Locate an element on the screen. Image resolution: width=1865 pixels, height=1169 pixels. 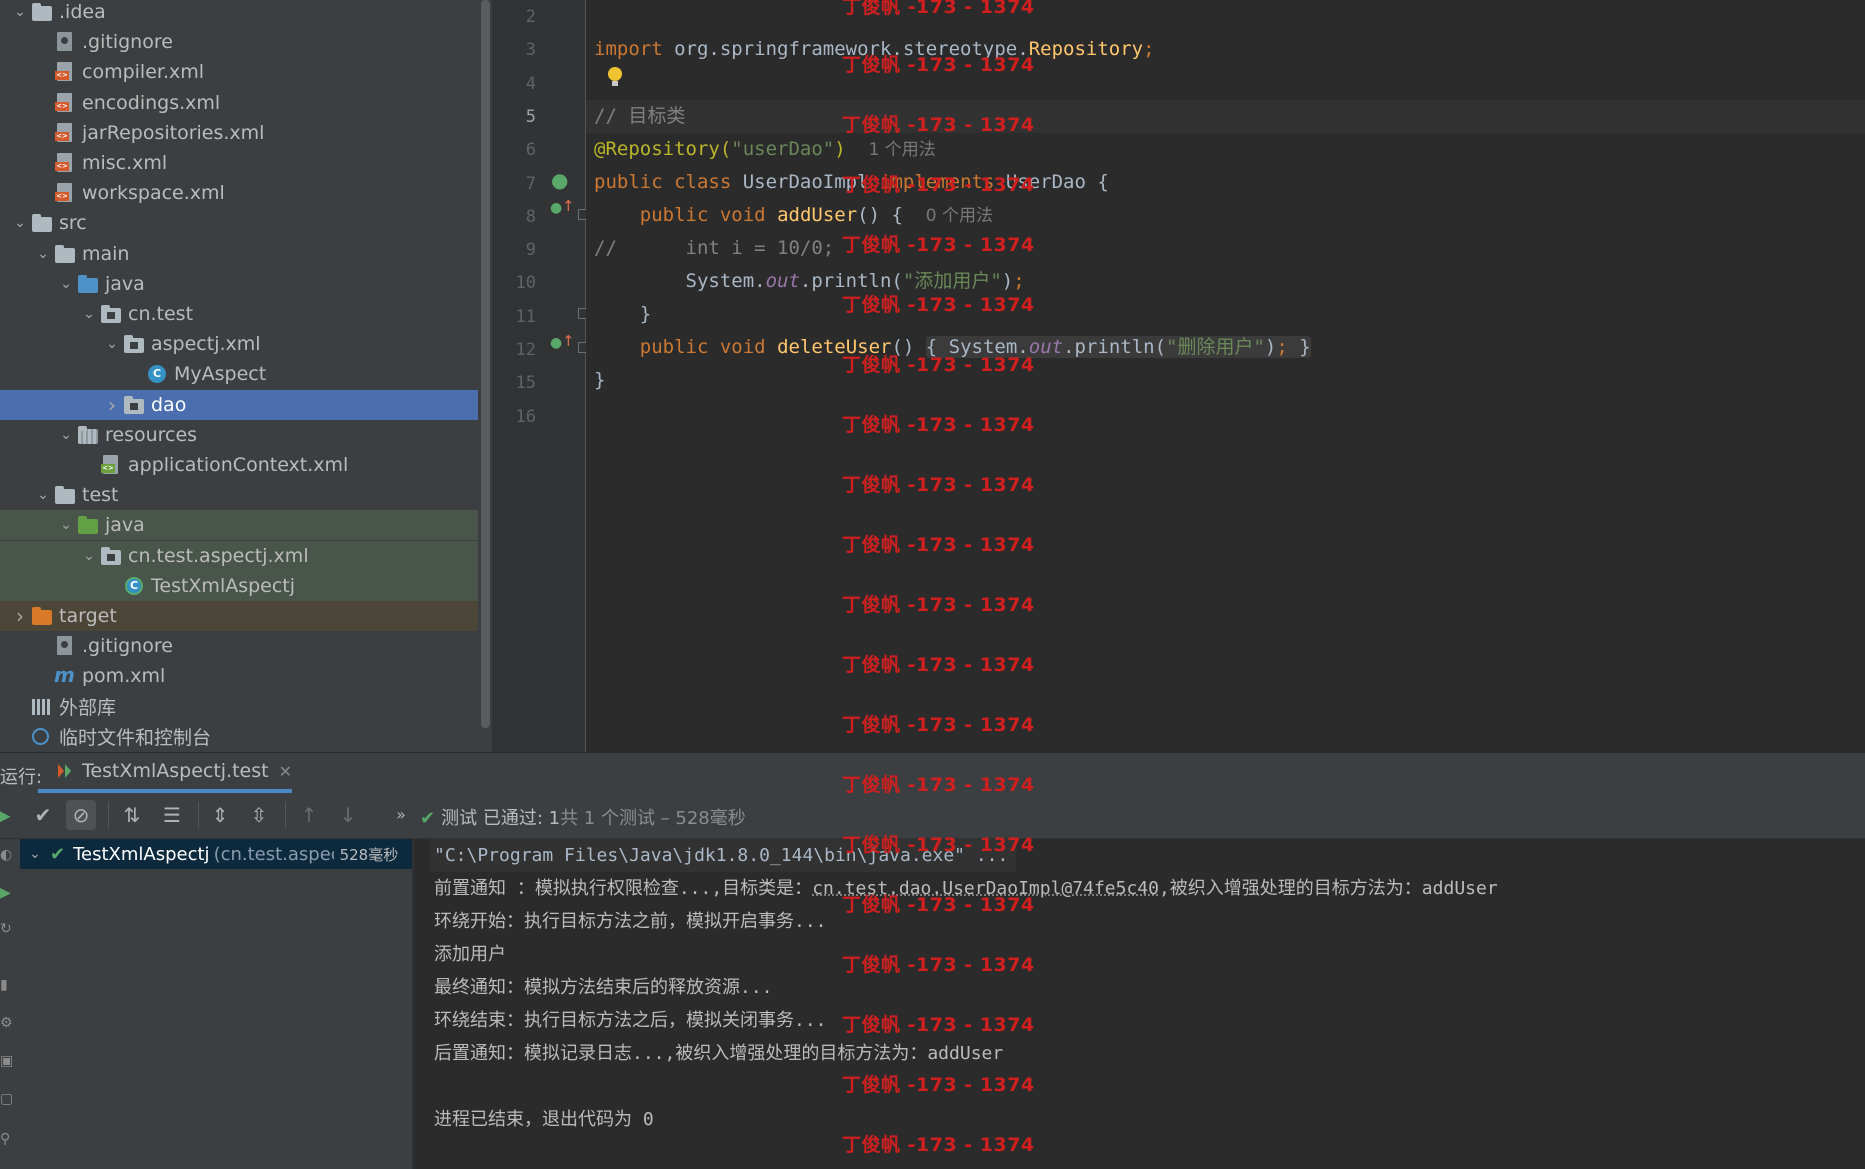
tree-item: ⌄ test is located at coordinates (239, 495).